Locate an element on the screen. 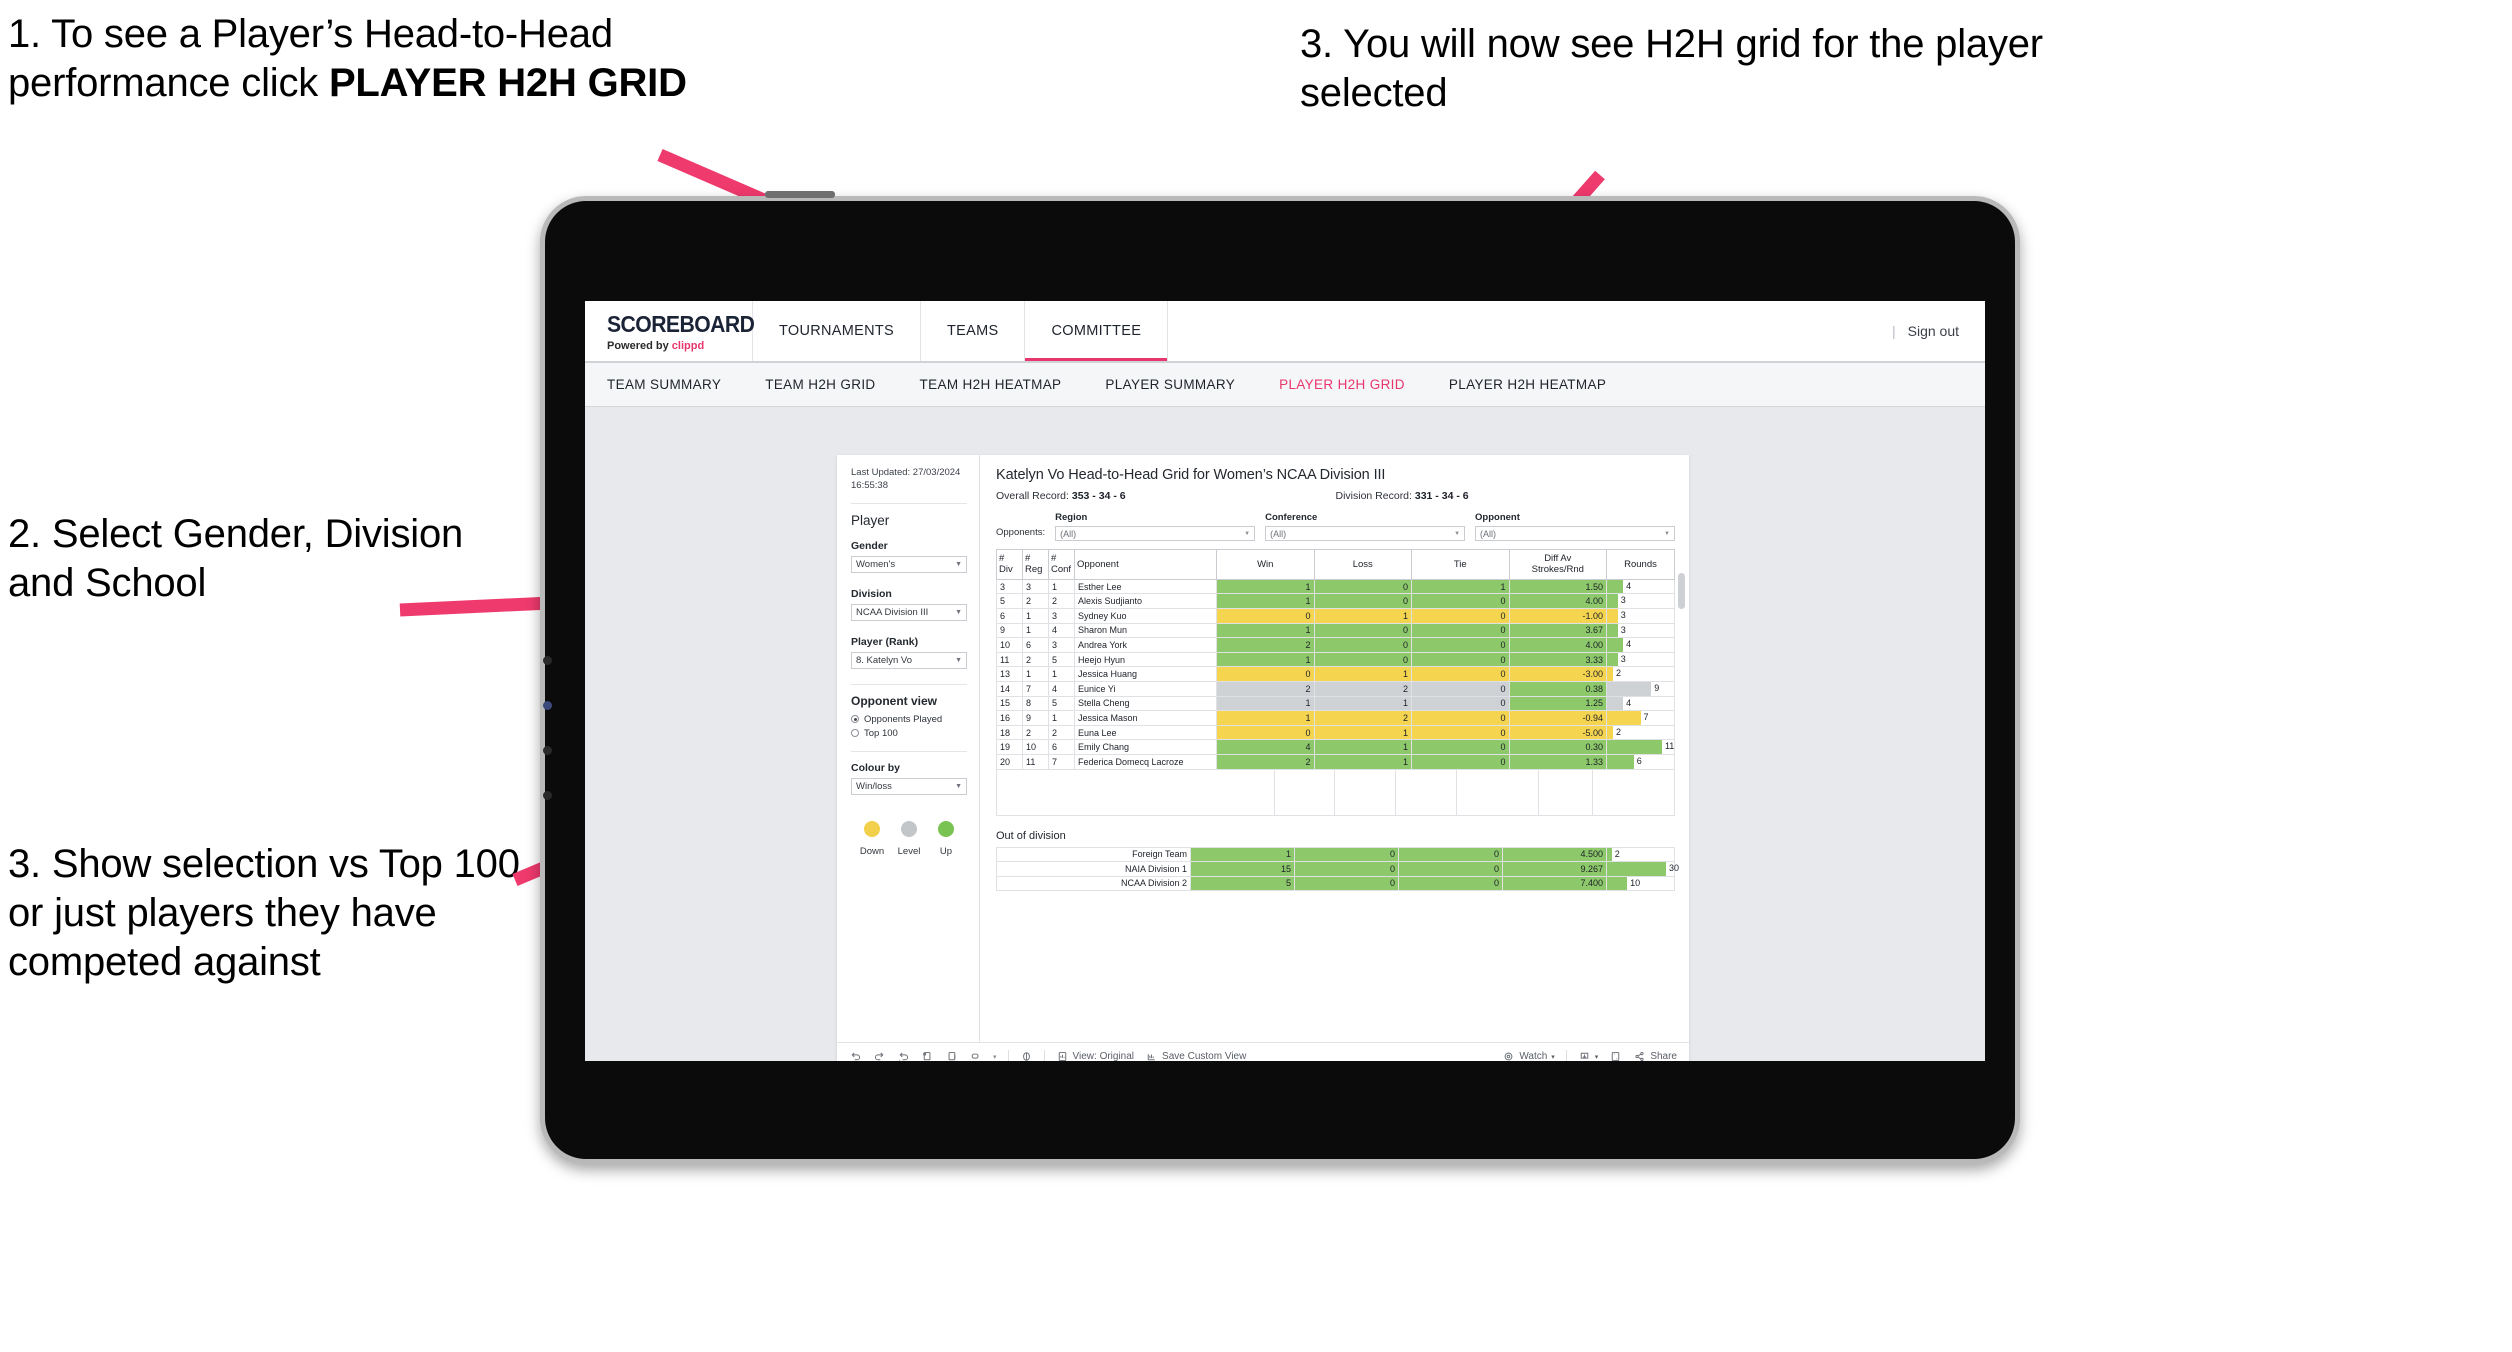 The height and width of the screenshot is (1352, 2512). tab-team-summary: TEAM SUMMARY is located at coordinates (664, 384).